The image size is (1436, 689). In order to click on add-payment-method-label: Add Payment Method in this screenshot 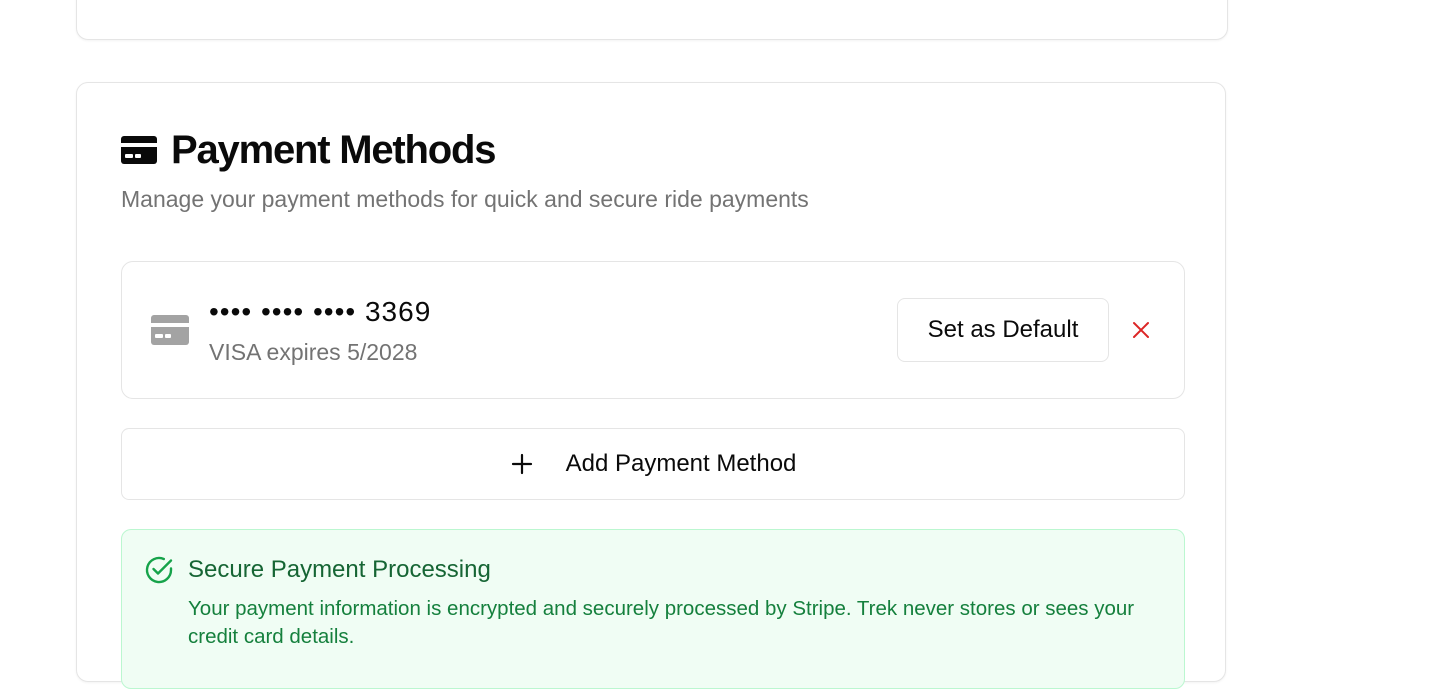, I will do `click(681, 463)`.